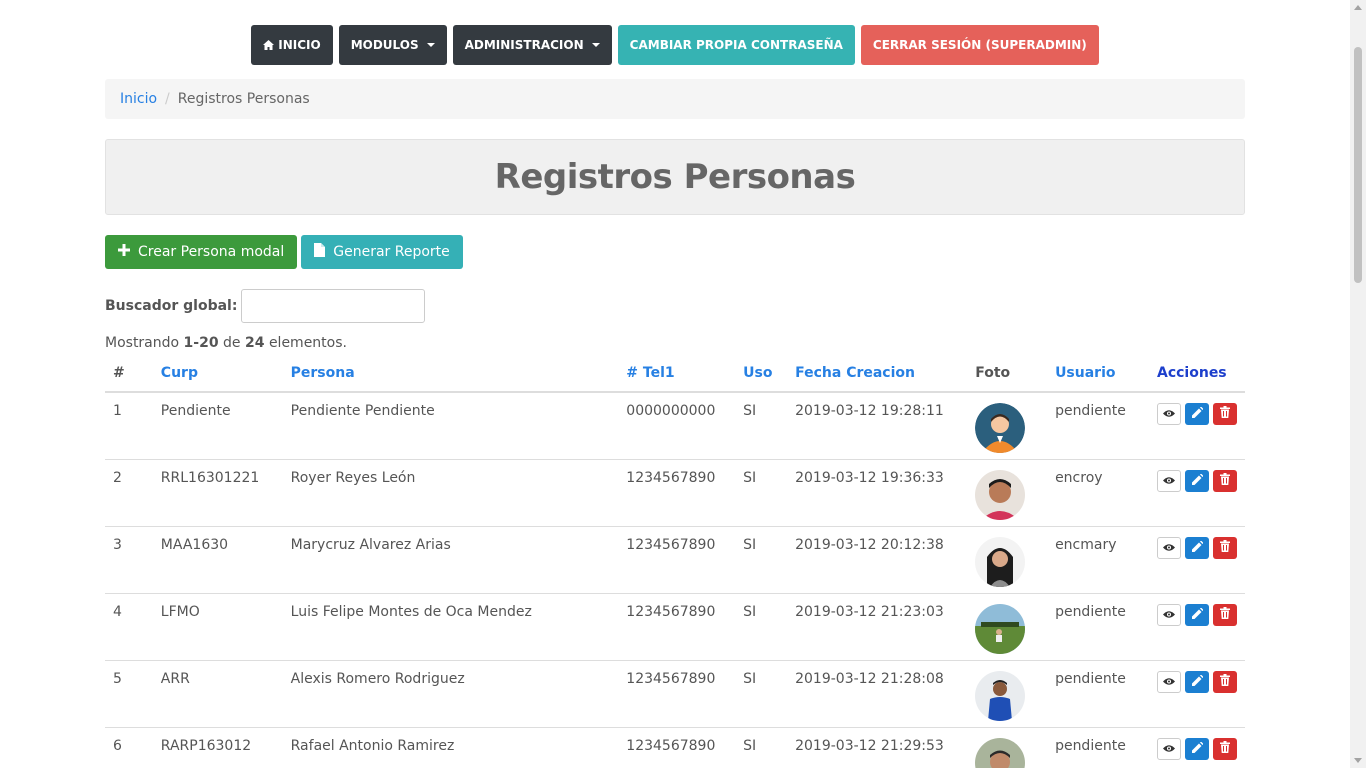  I want to click on modulos-dropdown: MODULOS, so click(392, 45).